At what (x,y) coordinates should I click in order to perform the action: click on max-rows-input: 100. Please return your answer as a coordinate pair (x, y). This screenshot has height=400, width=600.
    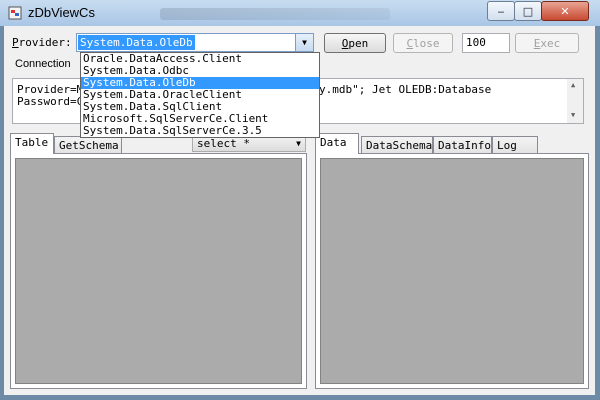
    Looking at the image, I should click on (486, 43).